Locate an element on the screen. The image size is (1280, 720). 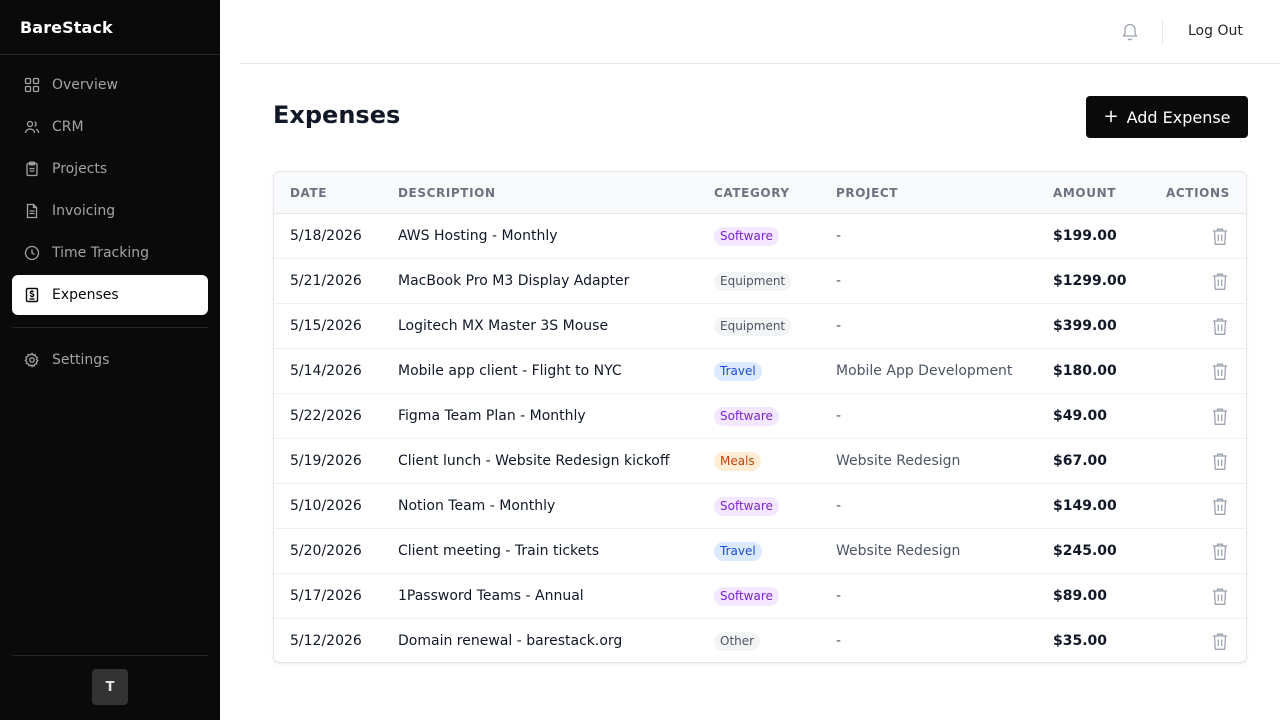
expense-amount: $1299.00 is located at coordinates (1090, 281).